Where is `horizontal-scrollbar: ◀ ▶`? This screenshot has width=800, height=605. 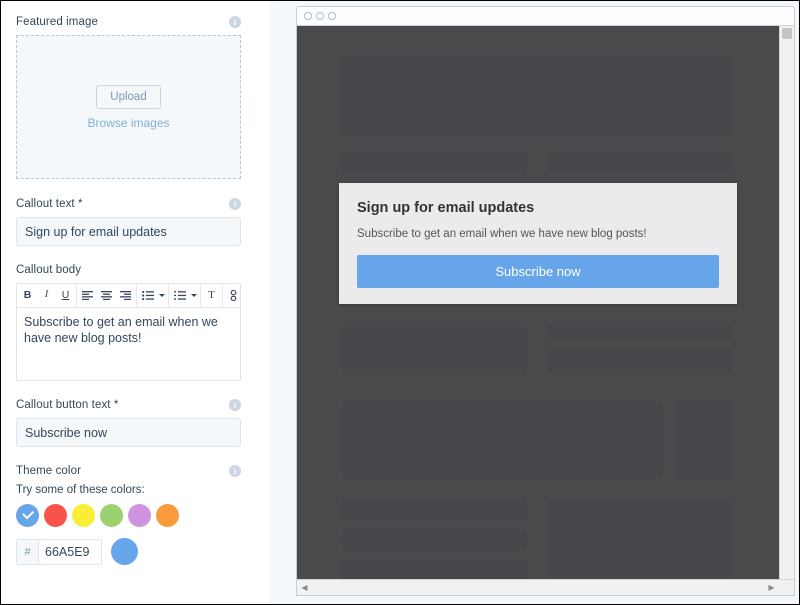 horizontal-scrollbar: ◀ ▶ is located at coordinates (545, 587).